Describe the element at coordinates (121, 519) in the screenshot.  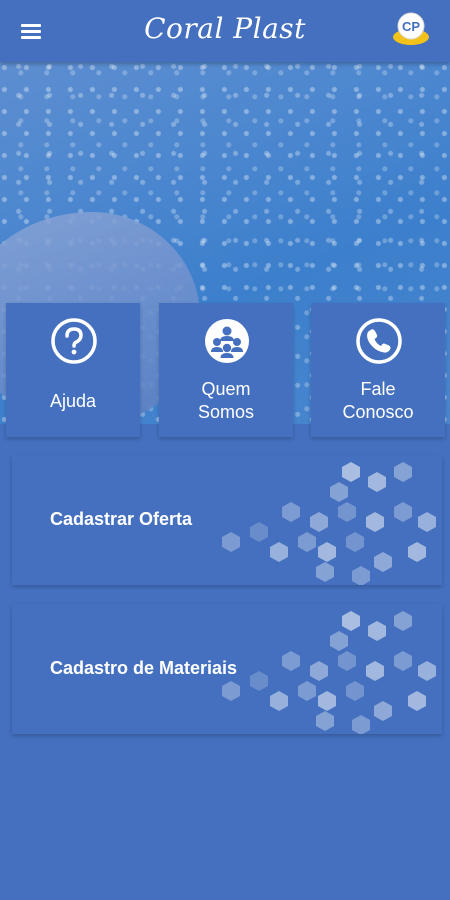
I see `panel-label: Cadastrar Oferta` at that location.